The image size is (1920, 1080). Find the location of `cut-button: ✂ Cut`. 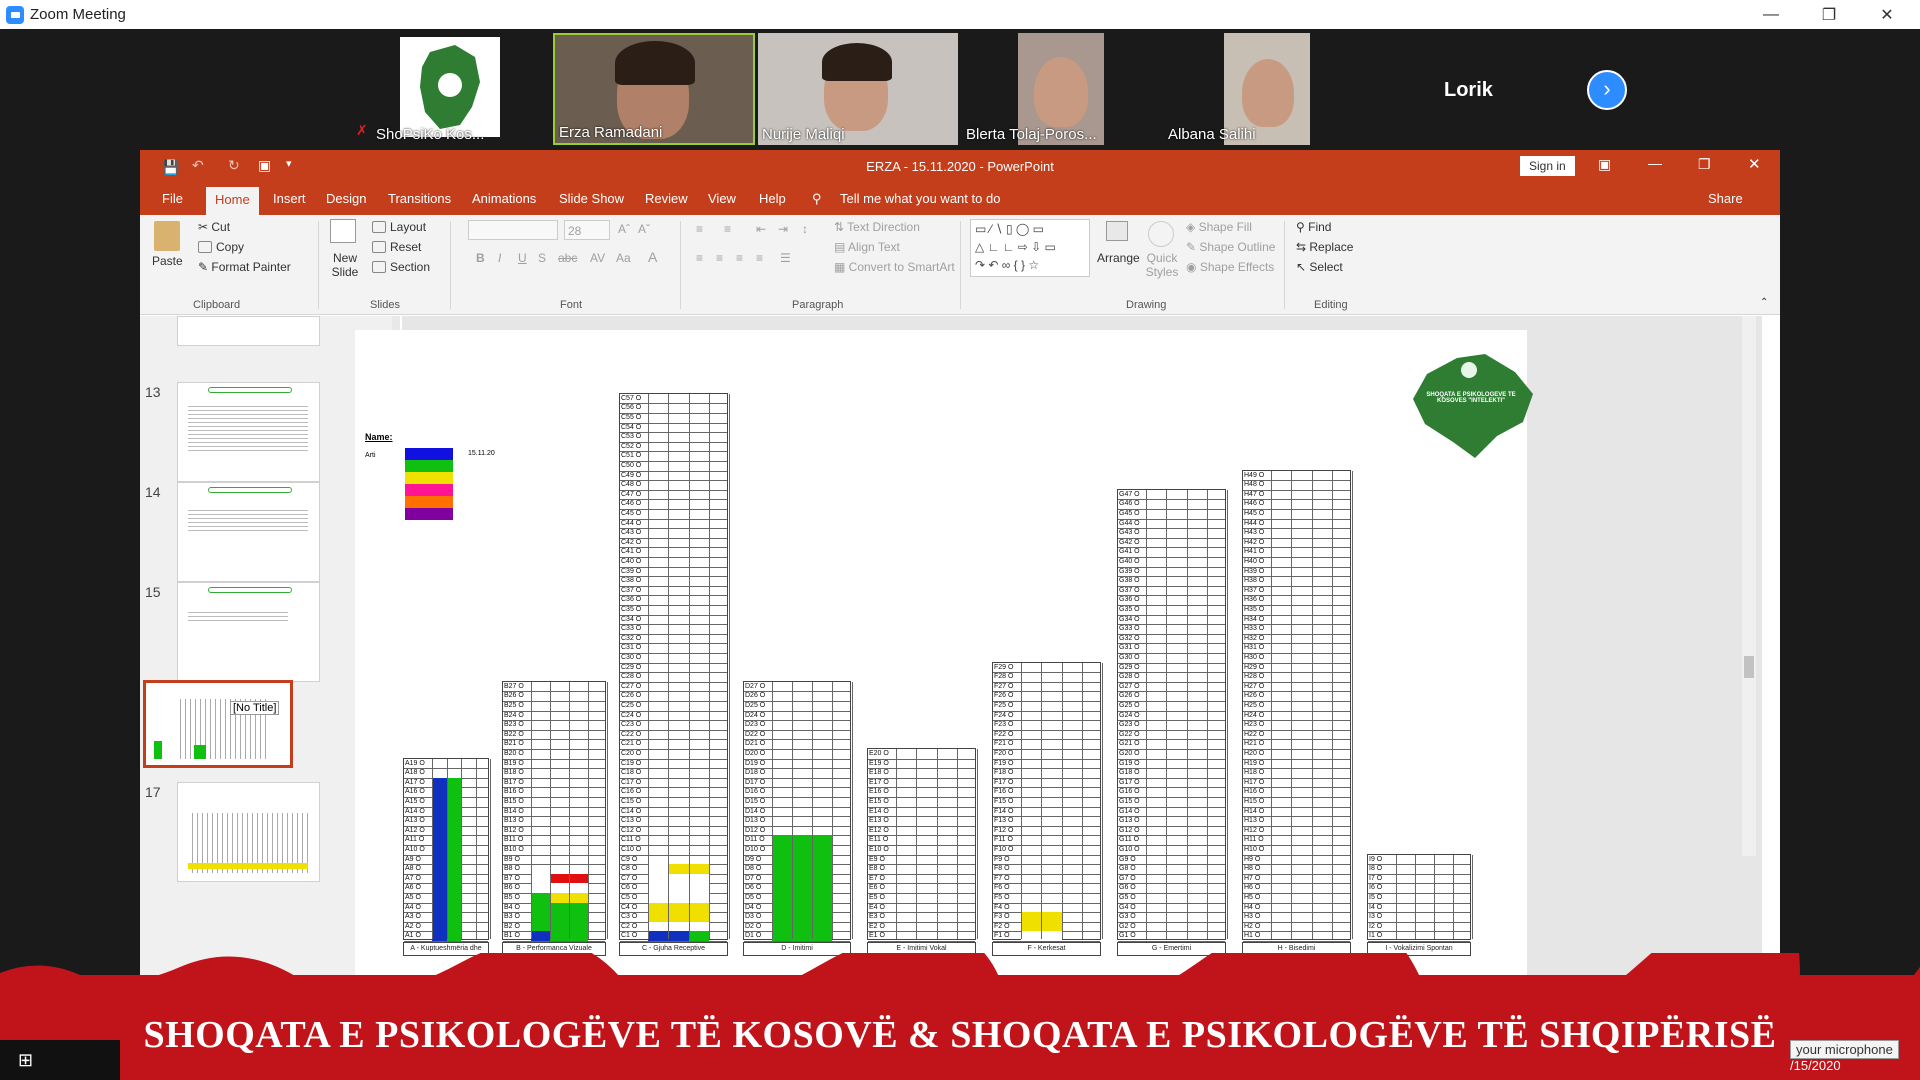

cut-button: ✂ Cut is located at coordinates (214, 227).